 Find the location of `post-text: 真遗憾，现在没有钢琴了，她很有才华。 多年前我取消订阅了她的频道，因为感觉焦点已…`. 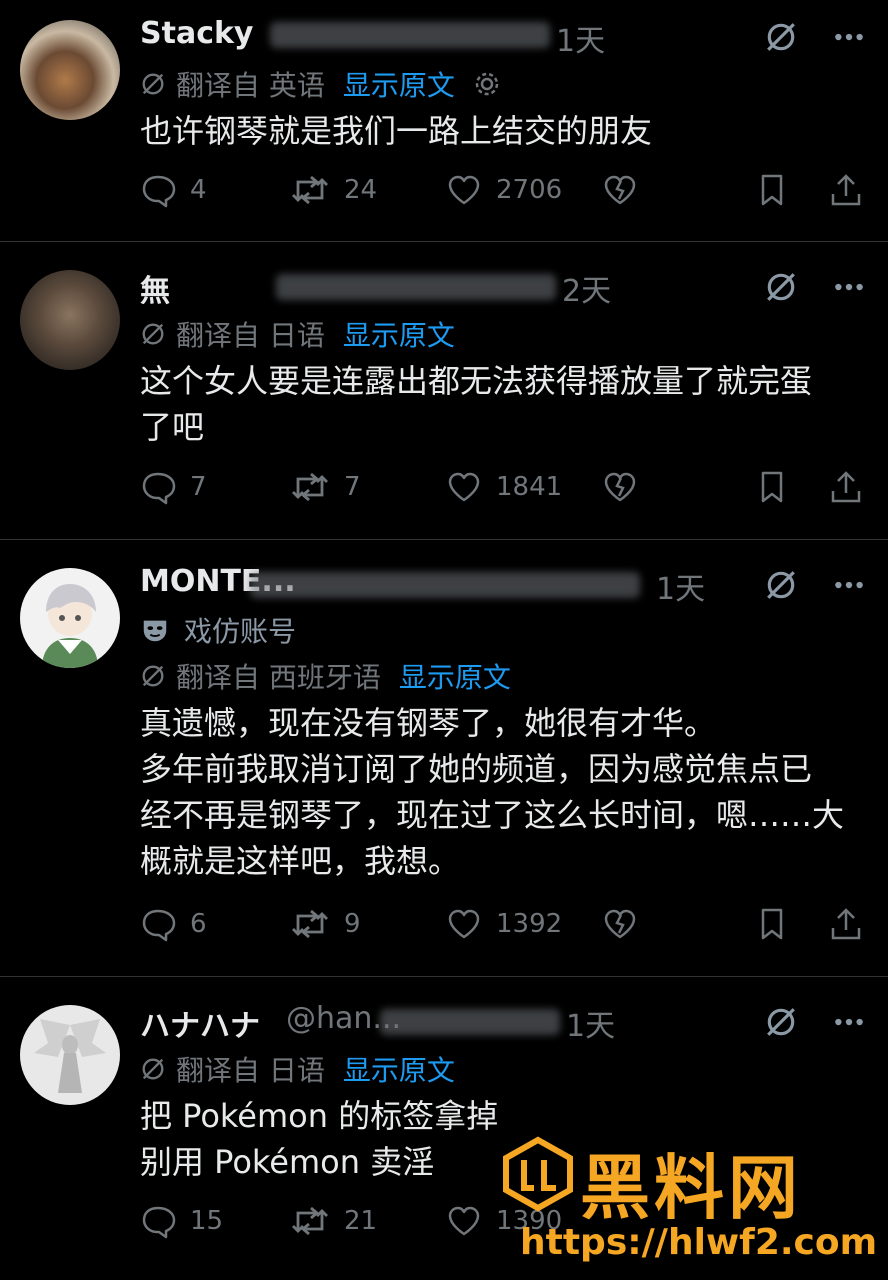

post-text: 真遗憾，现在没有钢琴了，她很有才华。 多年前我取消订阅了她的频道，因为感觉焦点已… is located at coordinates (505, 792).